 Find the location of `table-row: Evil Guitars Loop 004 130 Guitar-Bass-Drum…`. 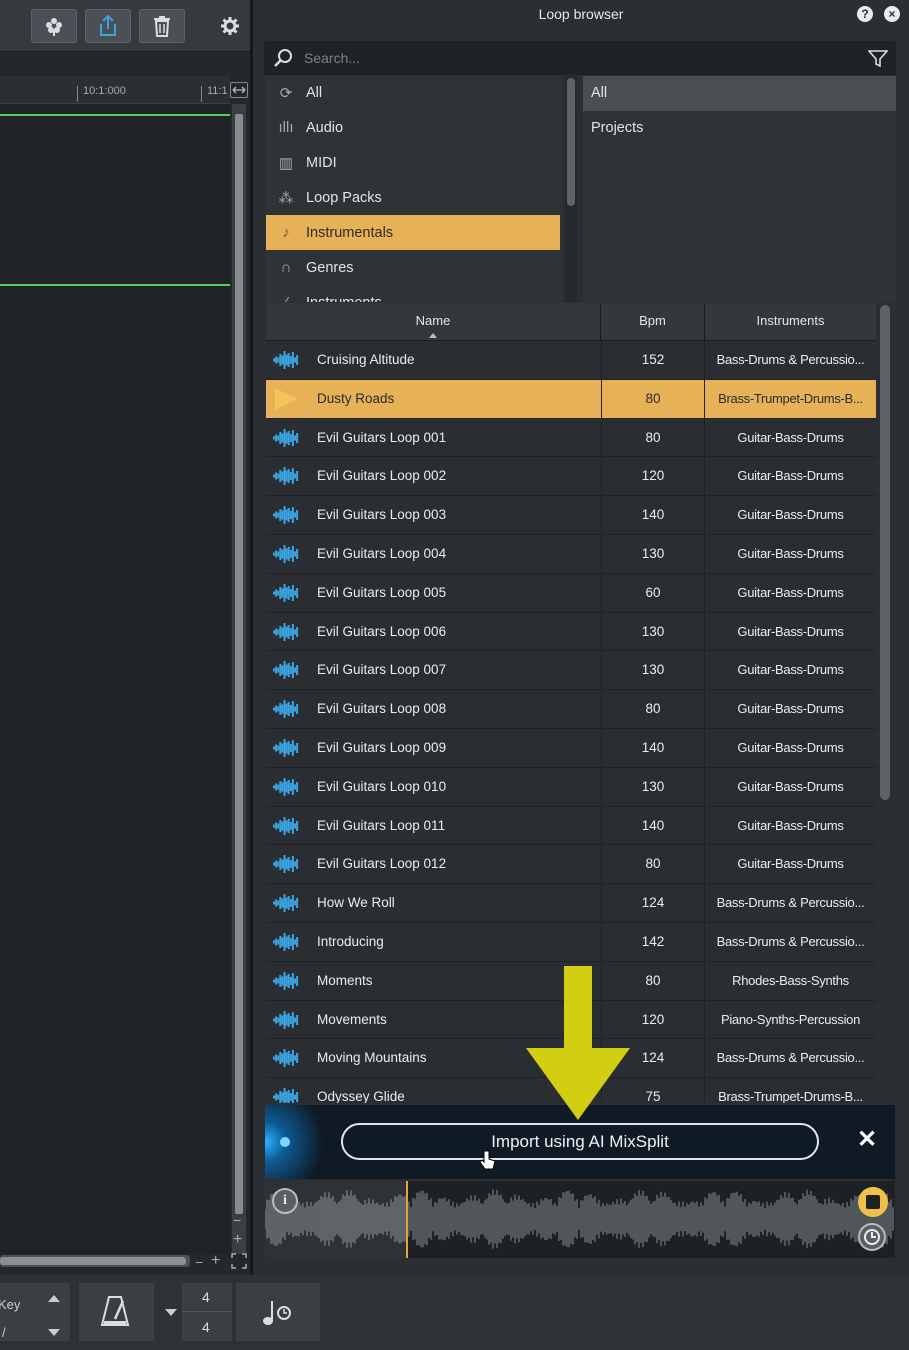

table-row: Evil Guitars Loop 004 130 Guitar-Bass-Drum… is located at coordinates (571, 554).